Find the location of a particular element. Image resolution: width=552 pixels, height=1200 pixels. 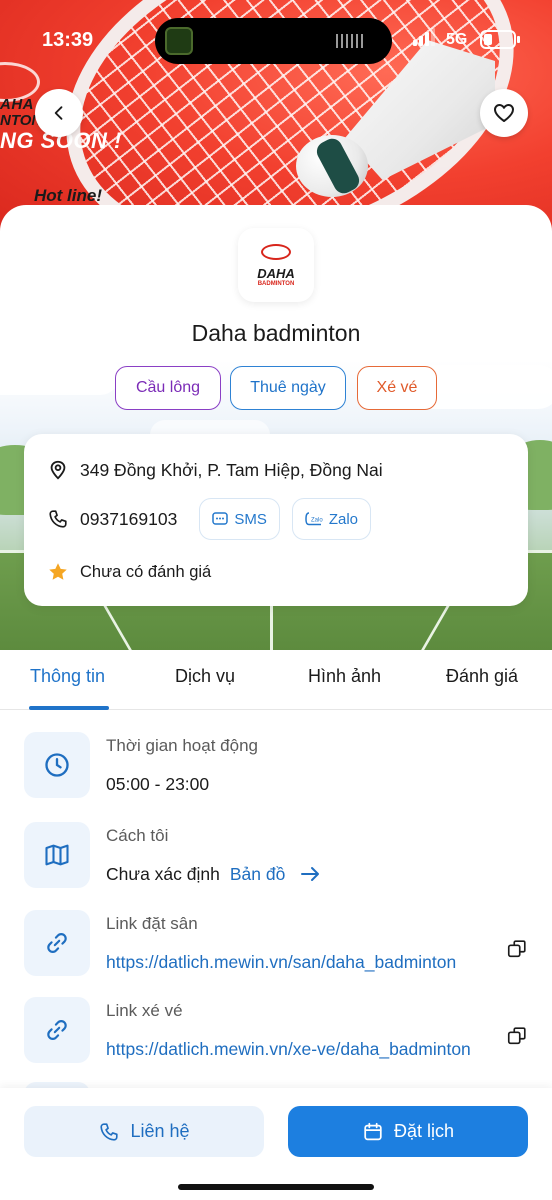

heart-icon is located at coordinates (504, 113).